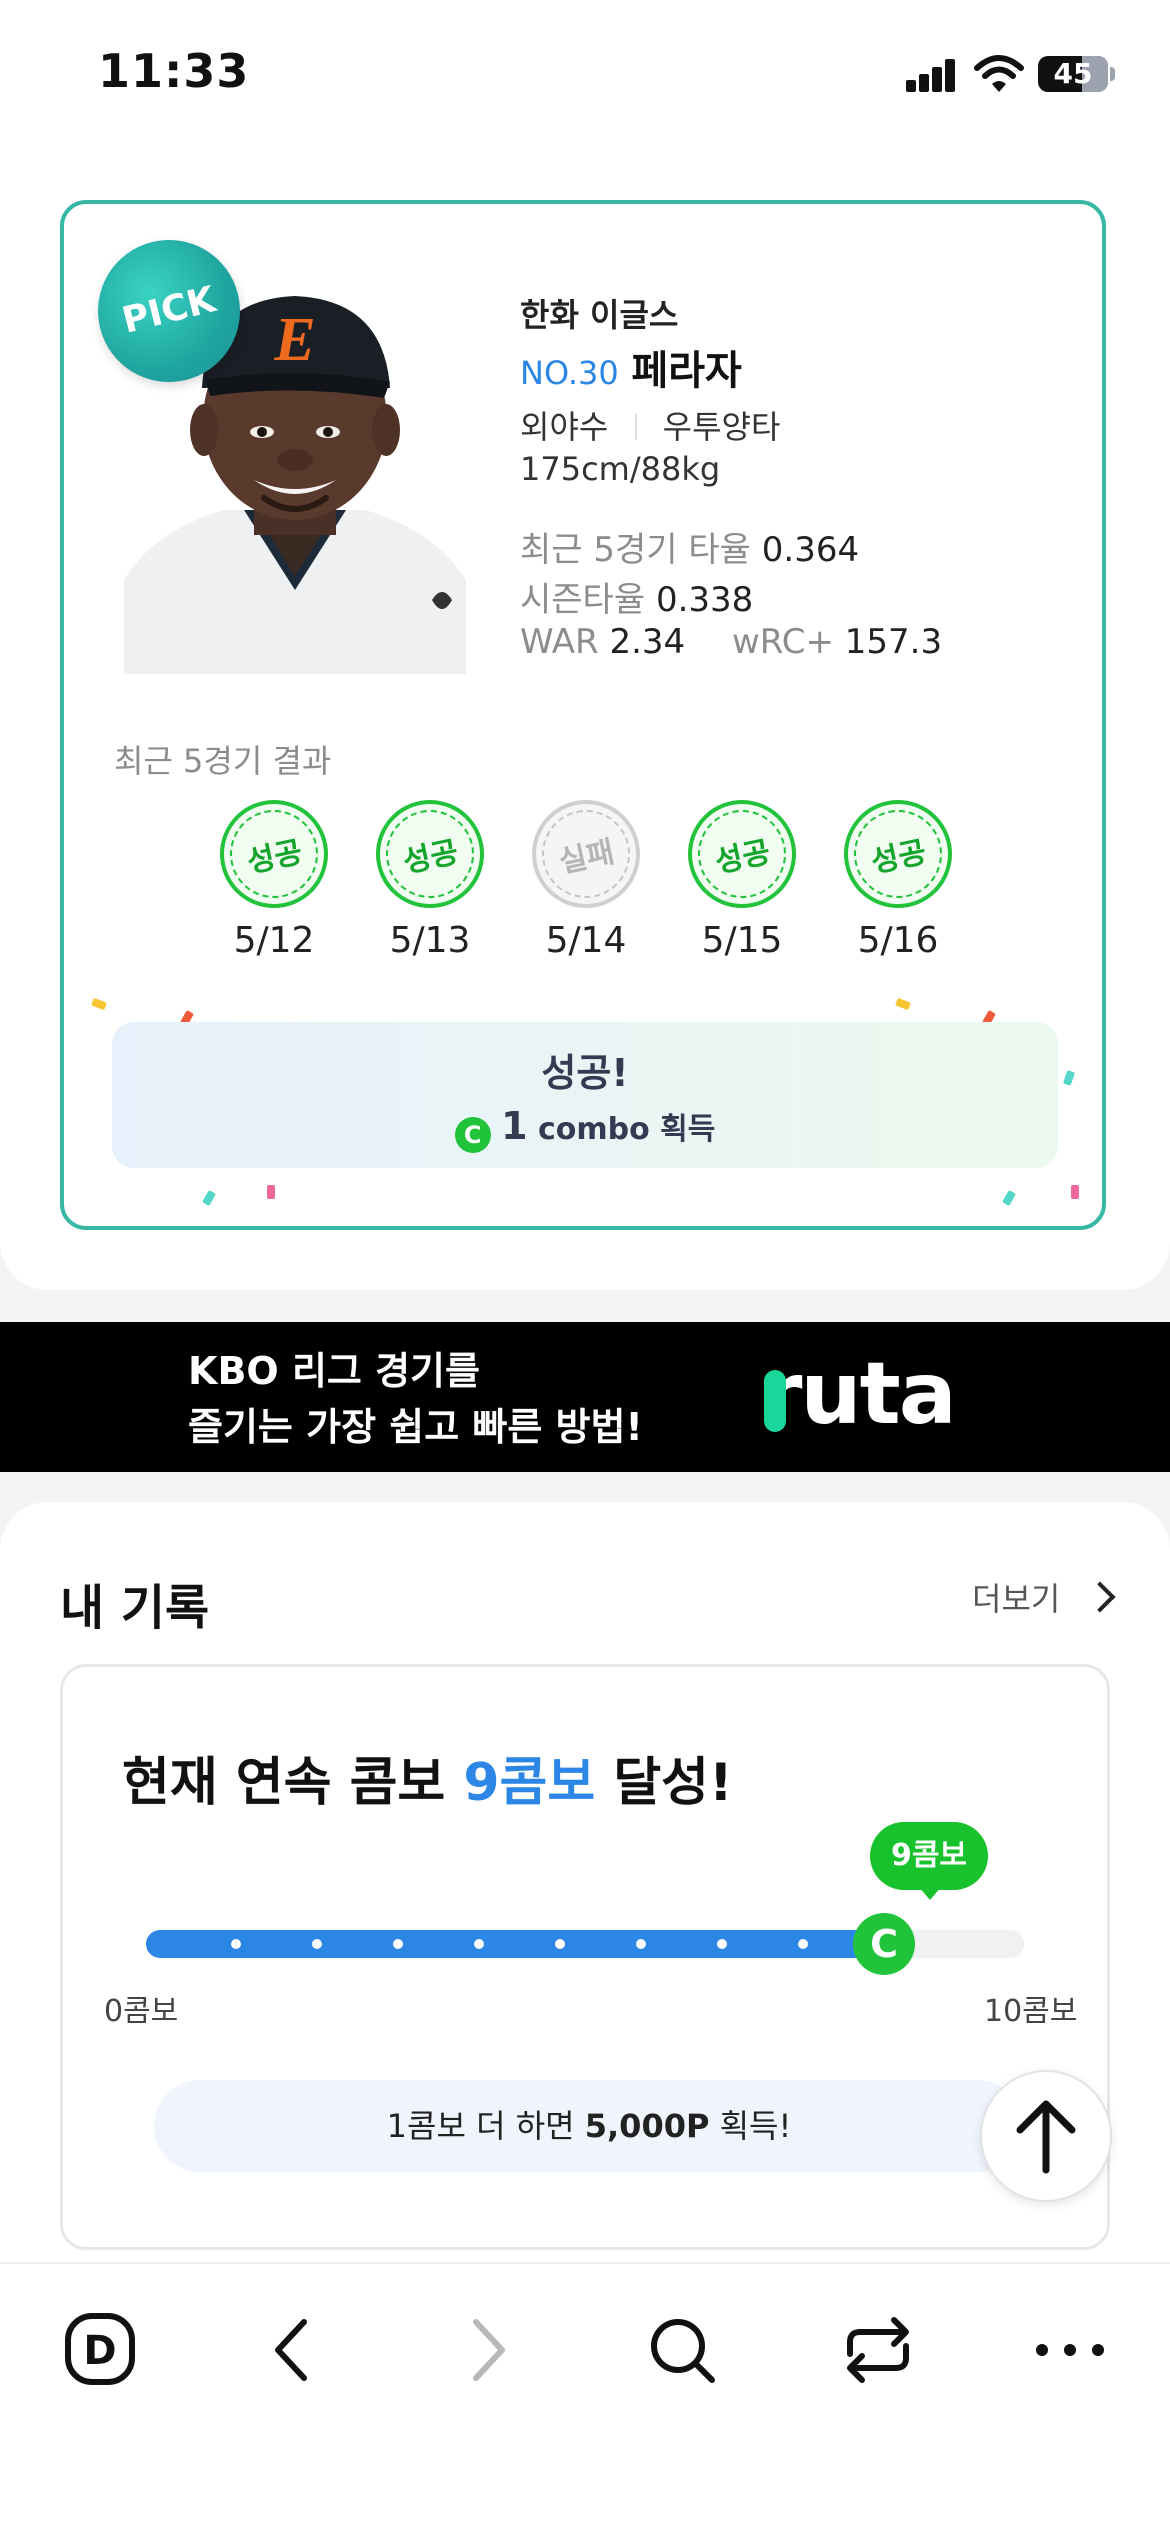 This screenshot has width=1170, height=2534. I want to click on result-date: 5/13, so click(430, 940).